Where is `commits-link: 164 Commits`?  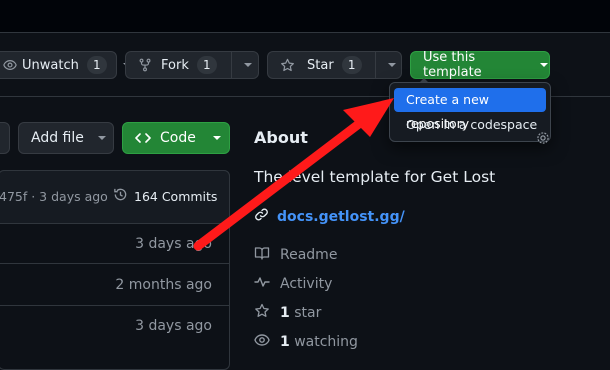
commits-link: 164 Commits is located at coordinates (165, 196).